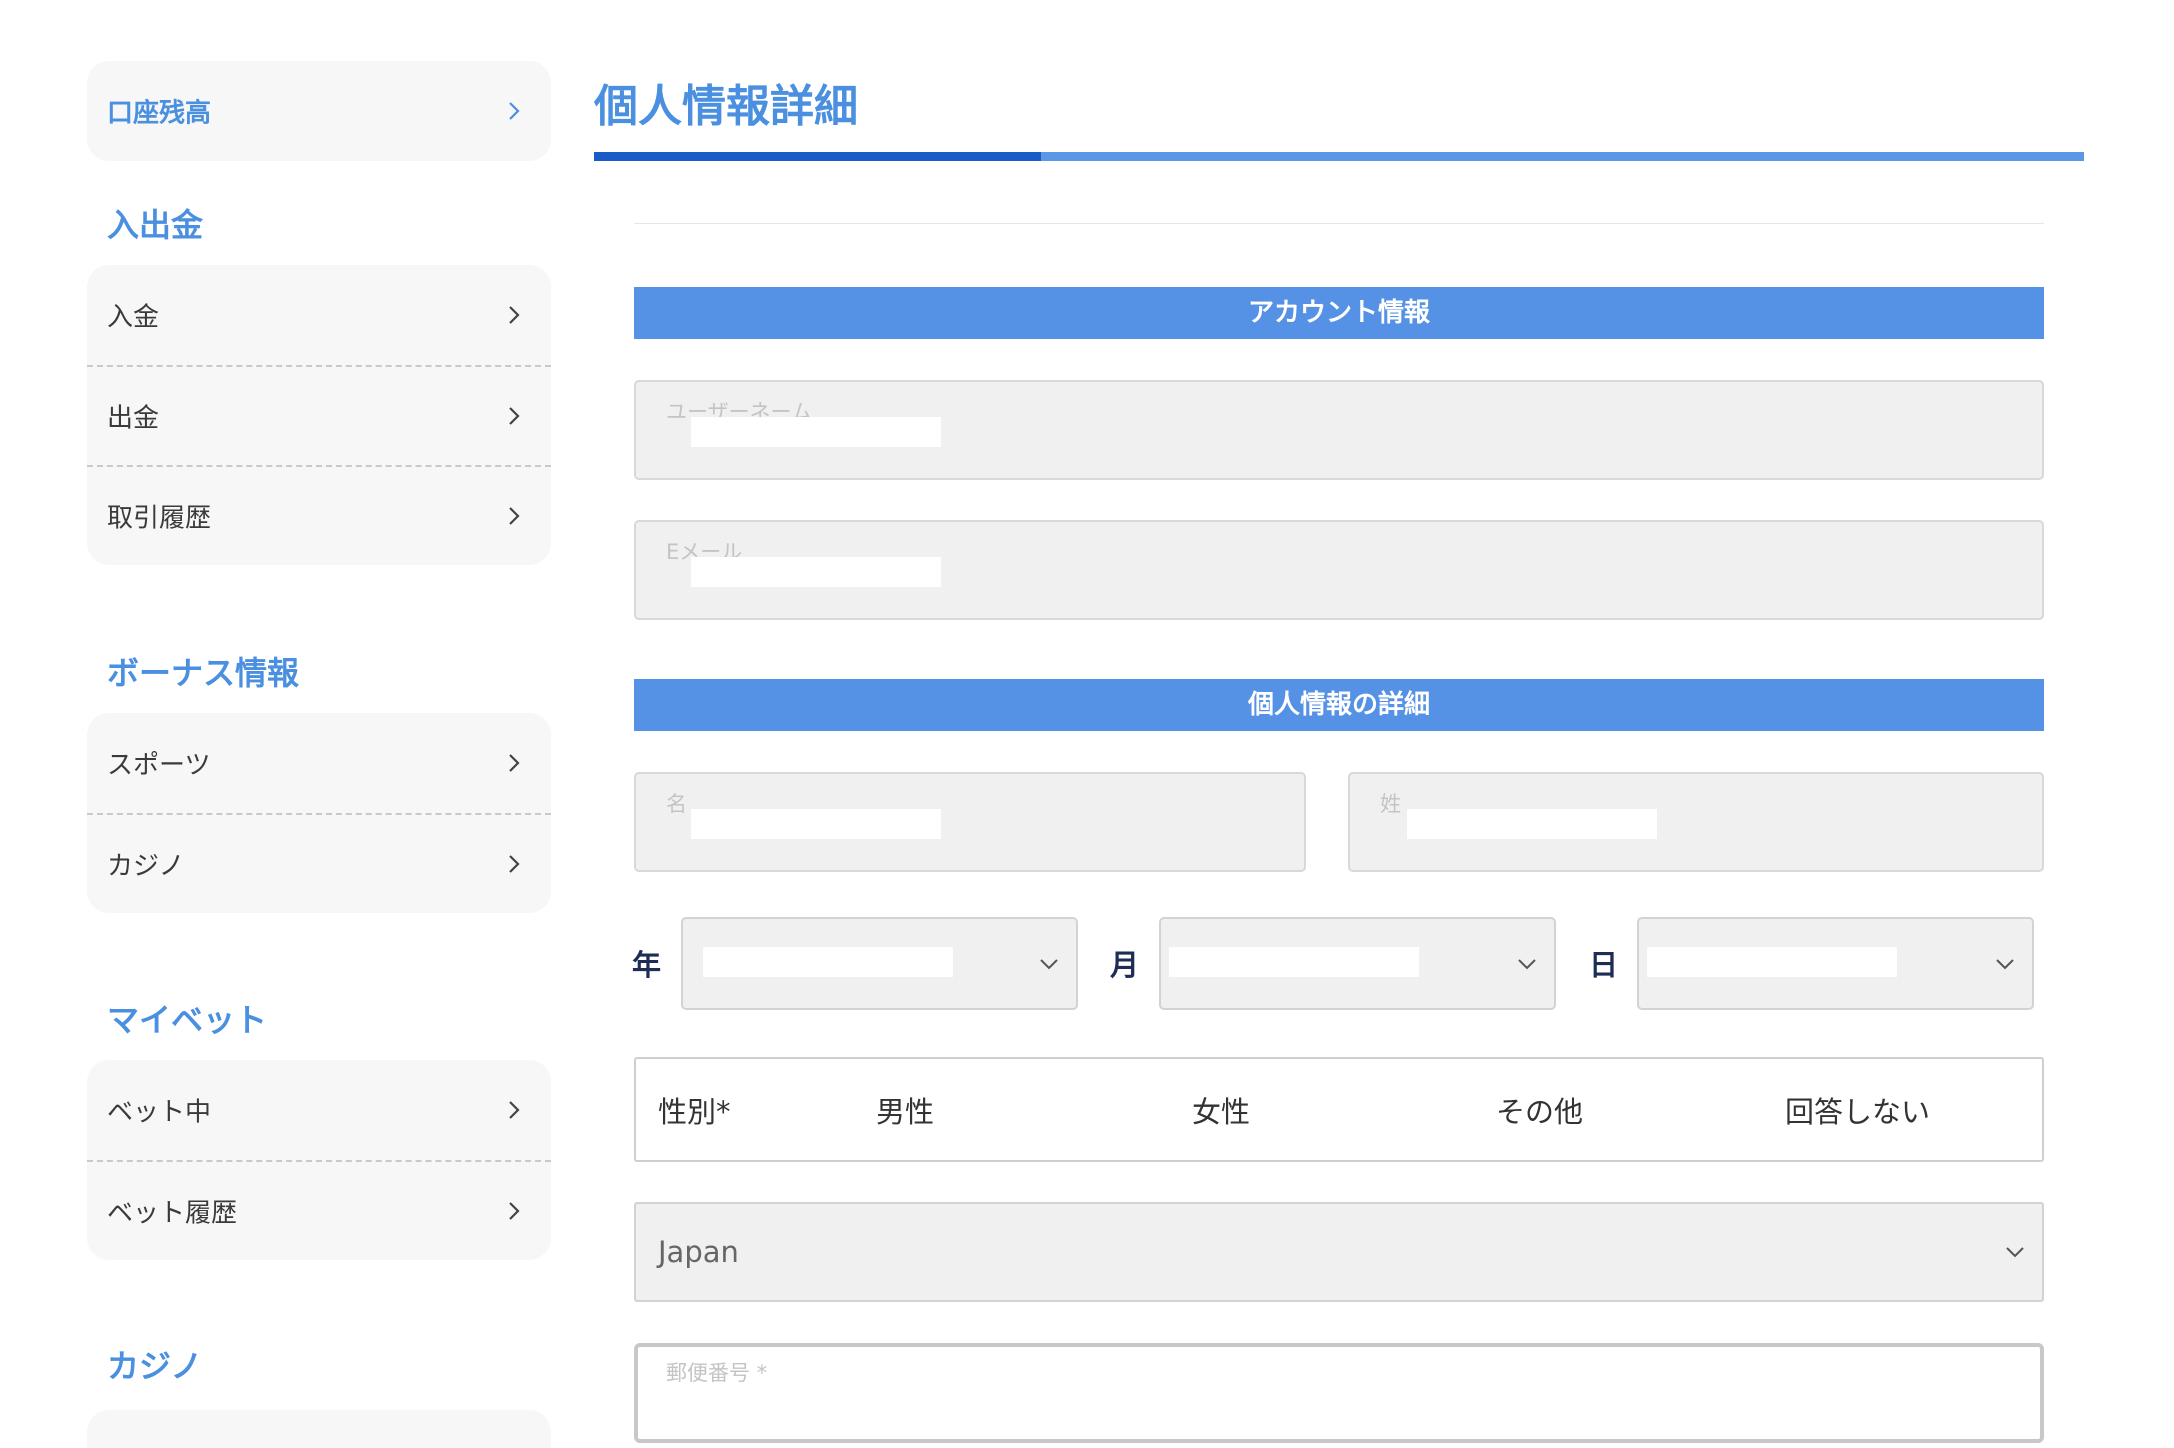 This screenshot has width=2174, height=1448. Describe the element at coordinates (319, 1210) in the screenshot. I see `sidebar-item-bet-history: ベット履歴` at that location.